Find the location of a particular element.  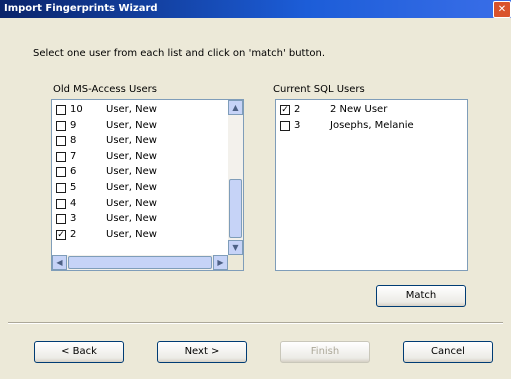

user-id: 6 is located at coordinates (73, 172).